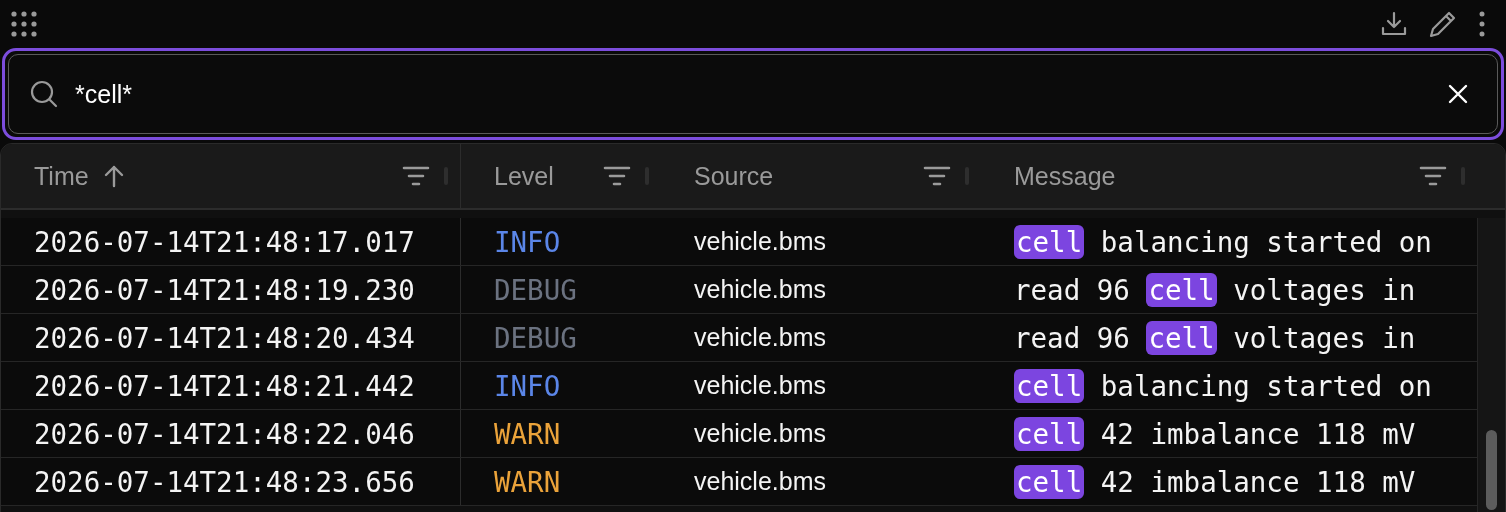 This screenshot has width=1506, height=512. I want to click on column-header: Time, so click(61, 176).